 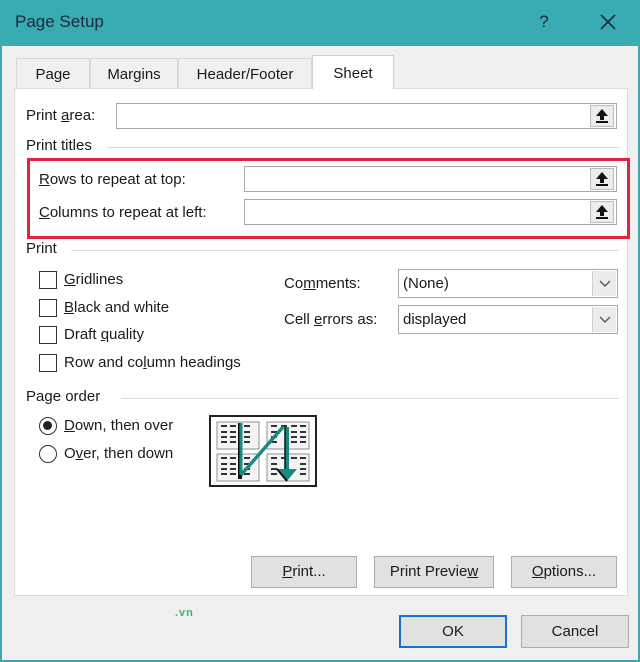 I want to click on comments-select: (None), so click(x=508, y=283).